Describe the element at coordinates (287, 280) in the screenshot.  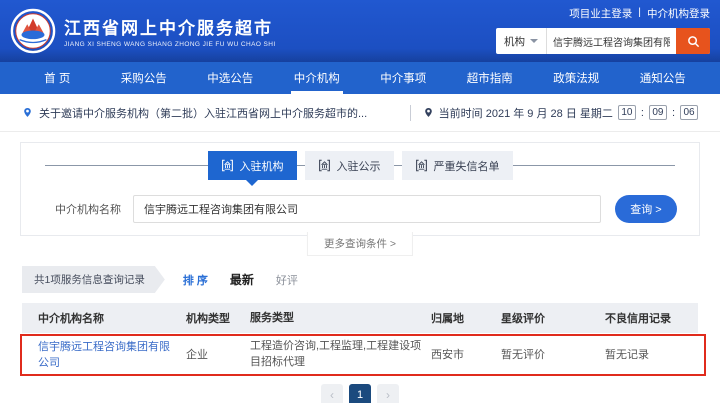
I see `sort-option-rating: 好评` at that location.